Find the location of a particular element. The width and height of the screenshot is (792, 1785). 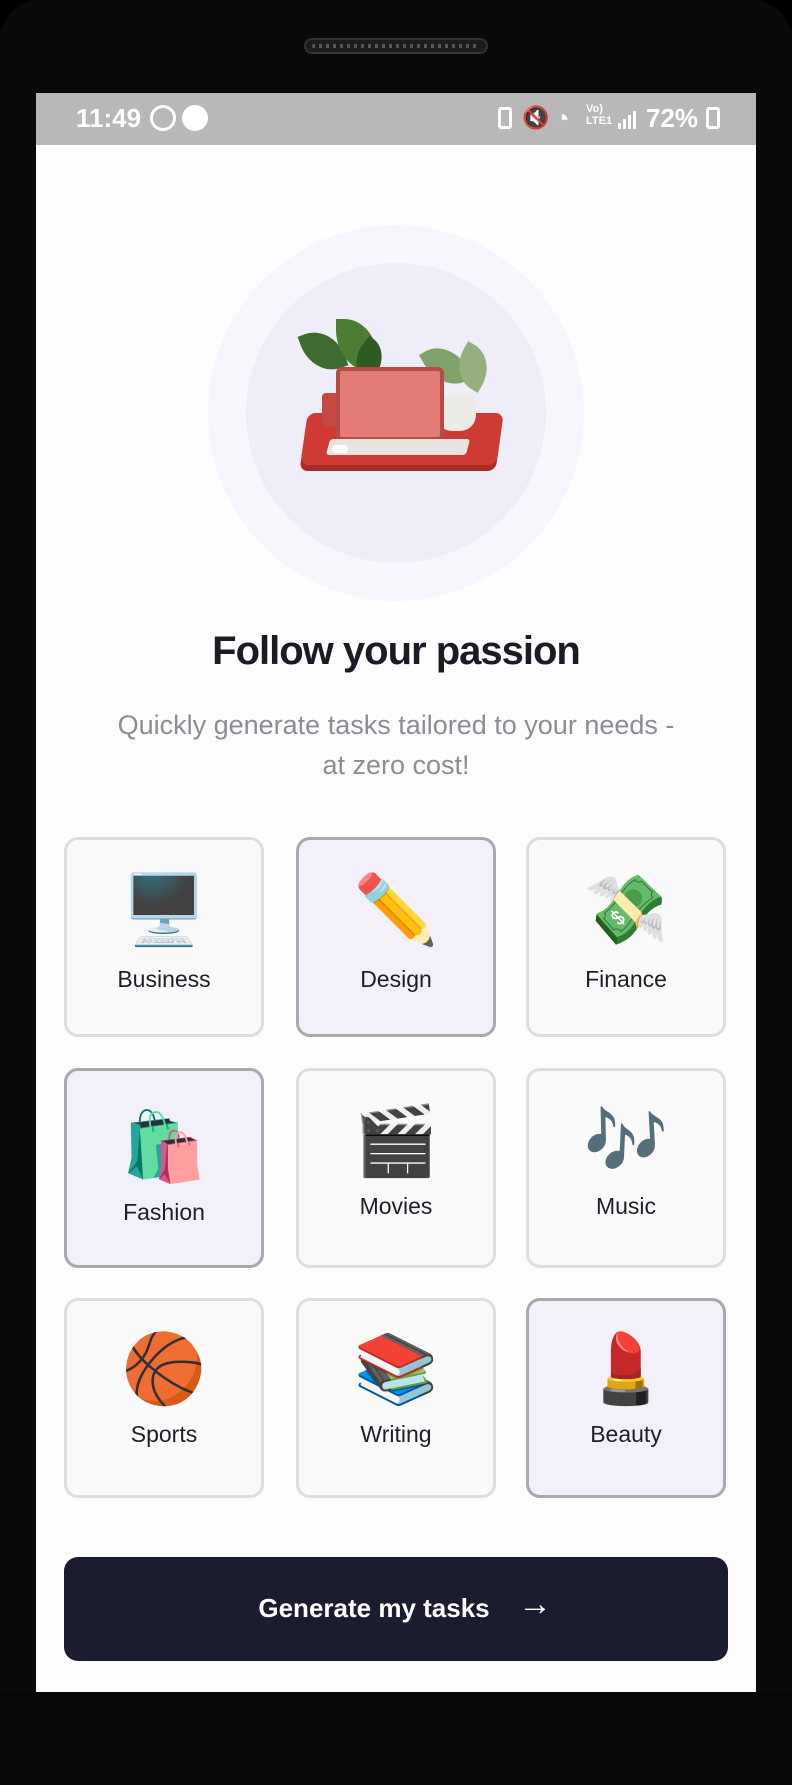

mute-icon: 🔇 is located at coordinates (536, 117).